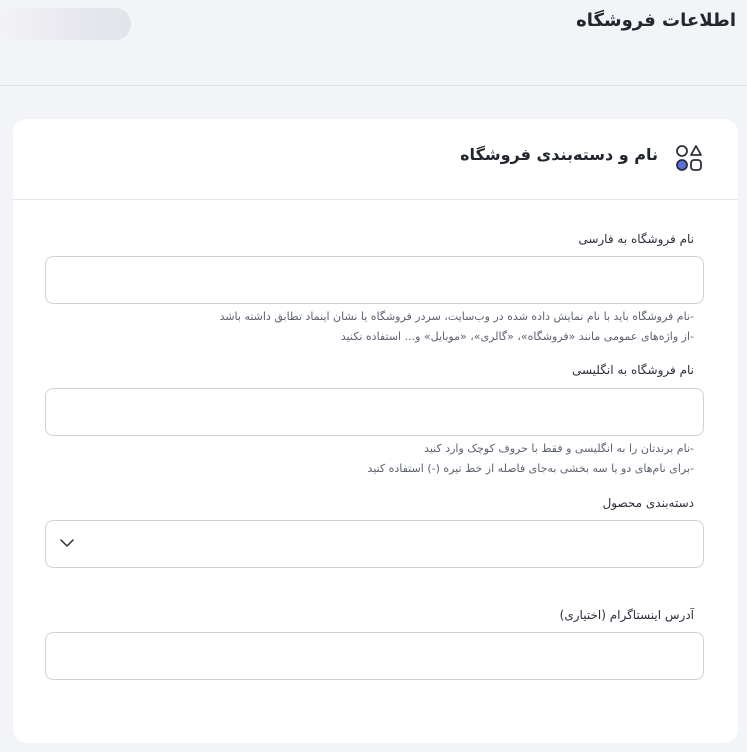  What do you see at coordinates (374, 544) in the screenshot?
I see `product-category-select` at bounding box center [374, 544].